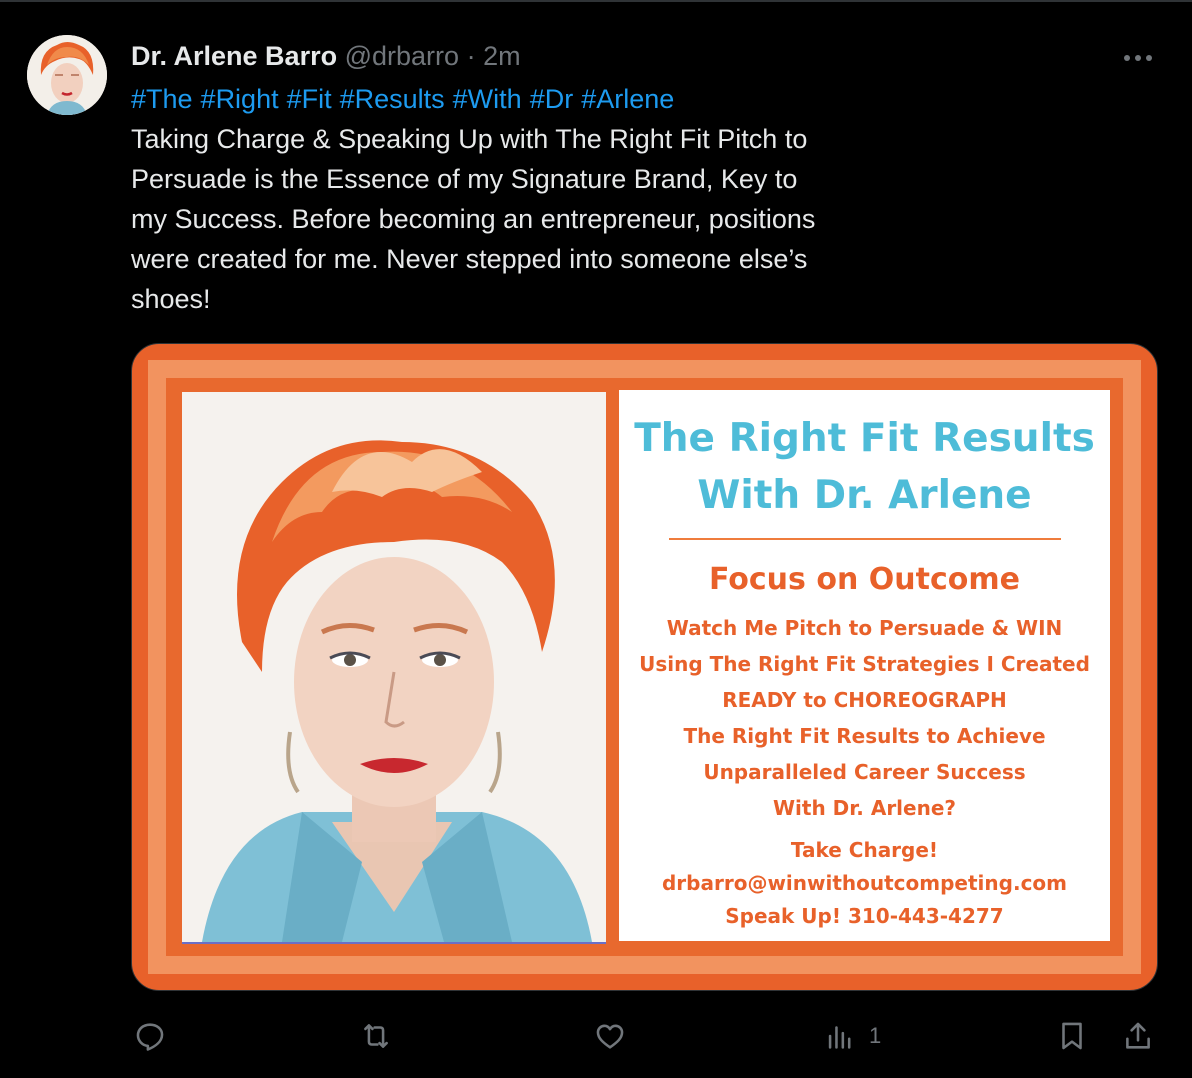  I want to click on more-icon, so click(1138, 58).